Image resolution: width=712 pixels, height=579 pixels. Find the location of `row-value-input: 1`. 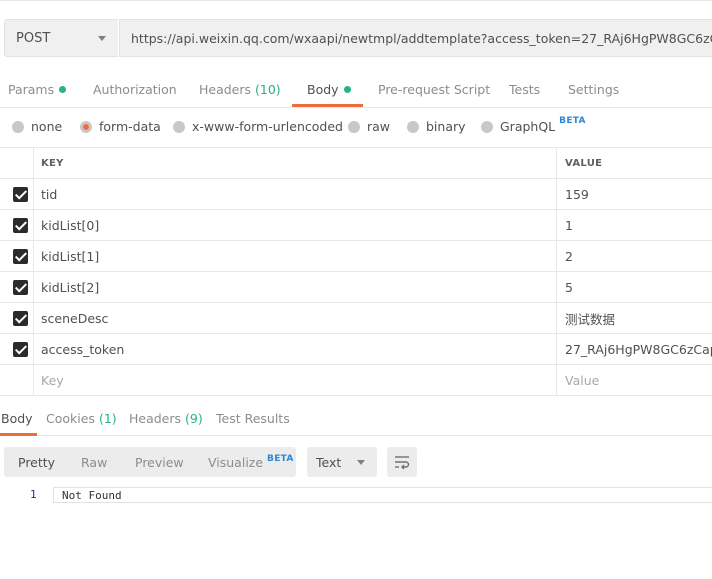

row-value-input: 1 is located at coordinates (634, 225).